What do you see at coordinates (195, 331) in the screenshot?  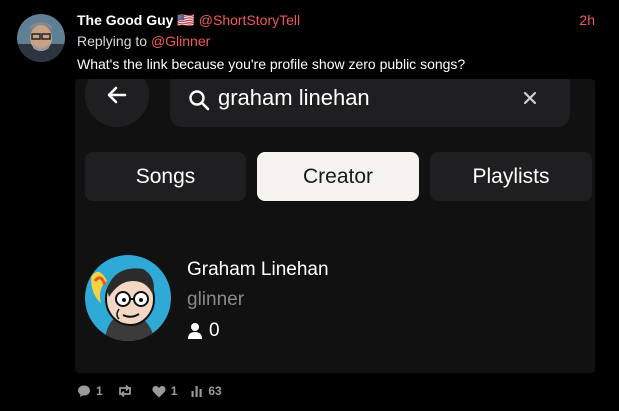 I see `person-icon` at bounding box center [195, 331].